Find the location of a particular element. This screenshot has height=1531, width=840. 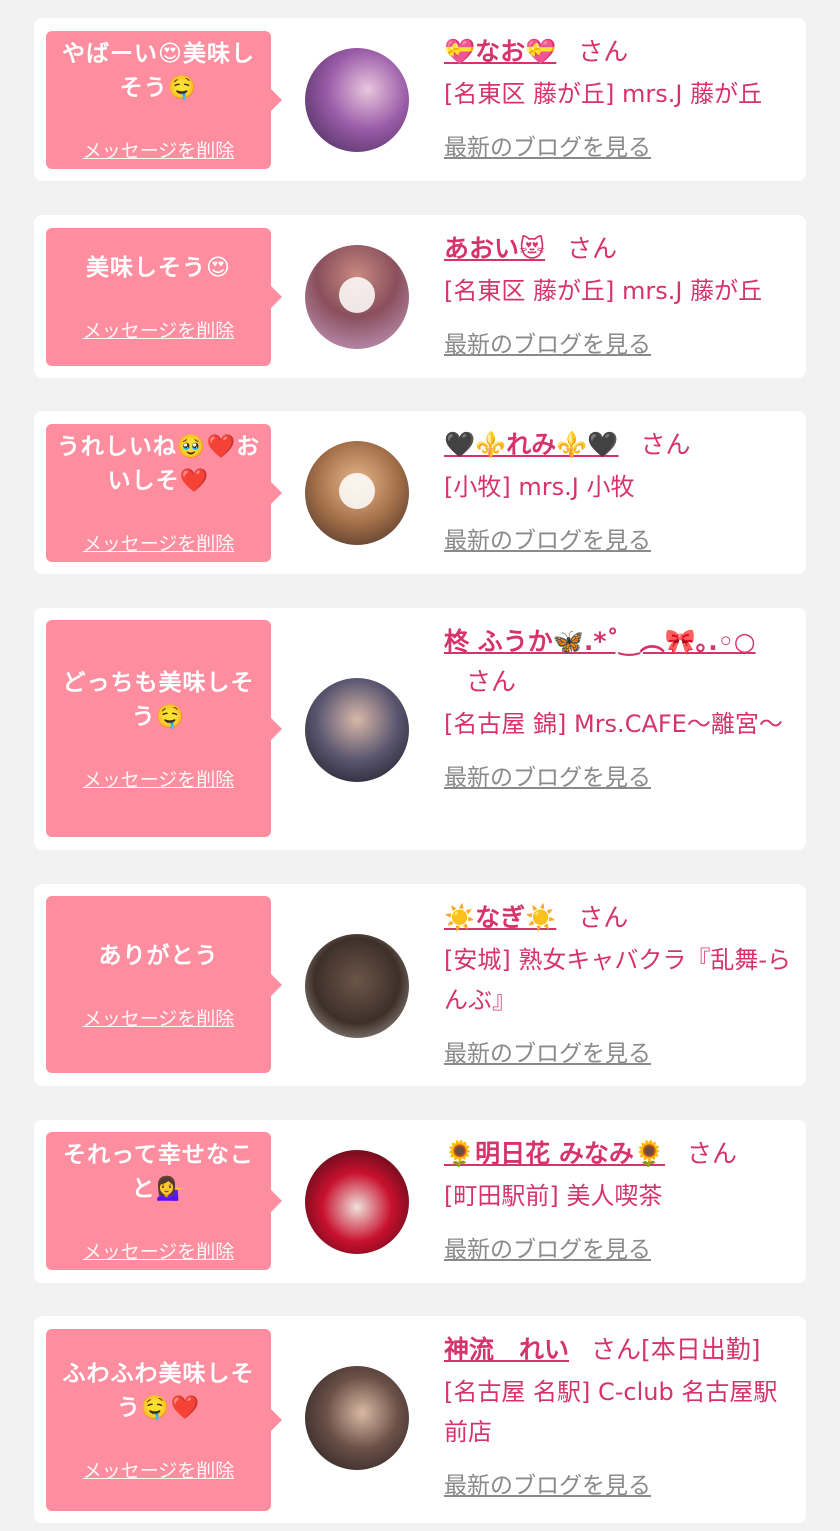

bubble-content: 美味しそう😍 メッセージを削除 is located at coordinates (158, 297).